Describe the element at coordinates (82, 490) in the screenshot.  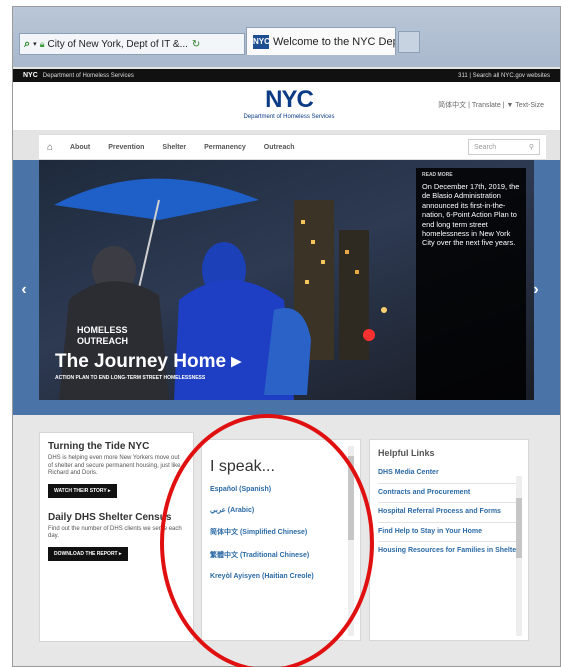
I see `watch-story-button: WATCH THEIR STORY ▸` at that location.